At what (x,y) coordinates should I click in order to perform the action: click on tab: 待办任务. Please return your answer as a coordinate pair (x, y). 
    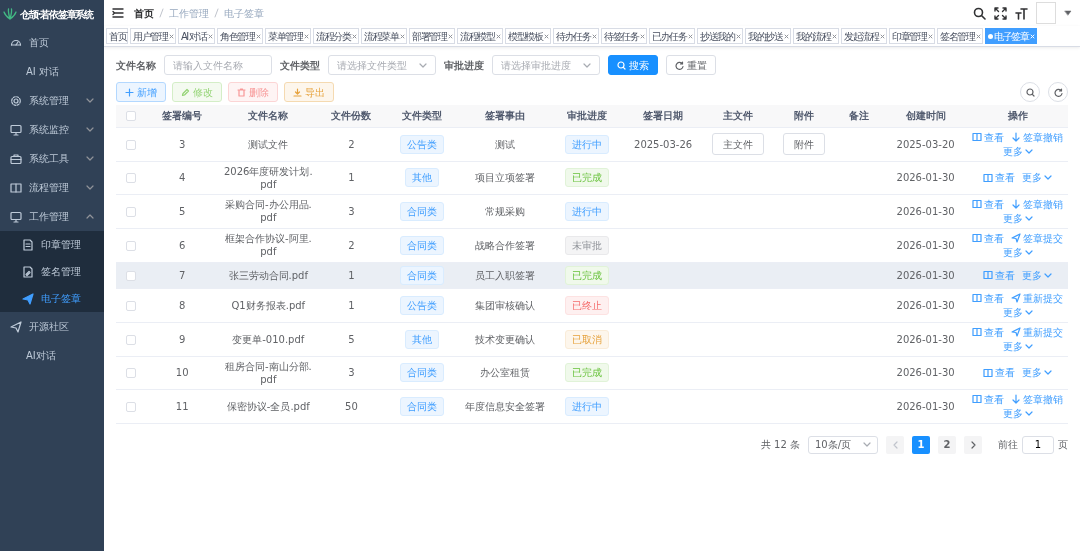
    Looking at the image, I should click on (576, 36).